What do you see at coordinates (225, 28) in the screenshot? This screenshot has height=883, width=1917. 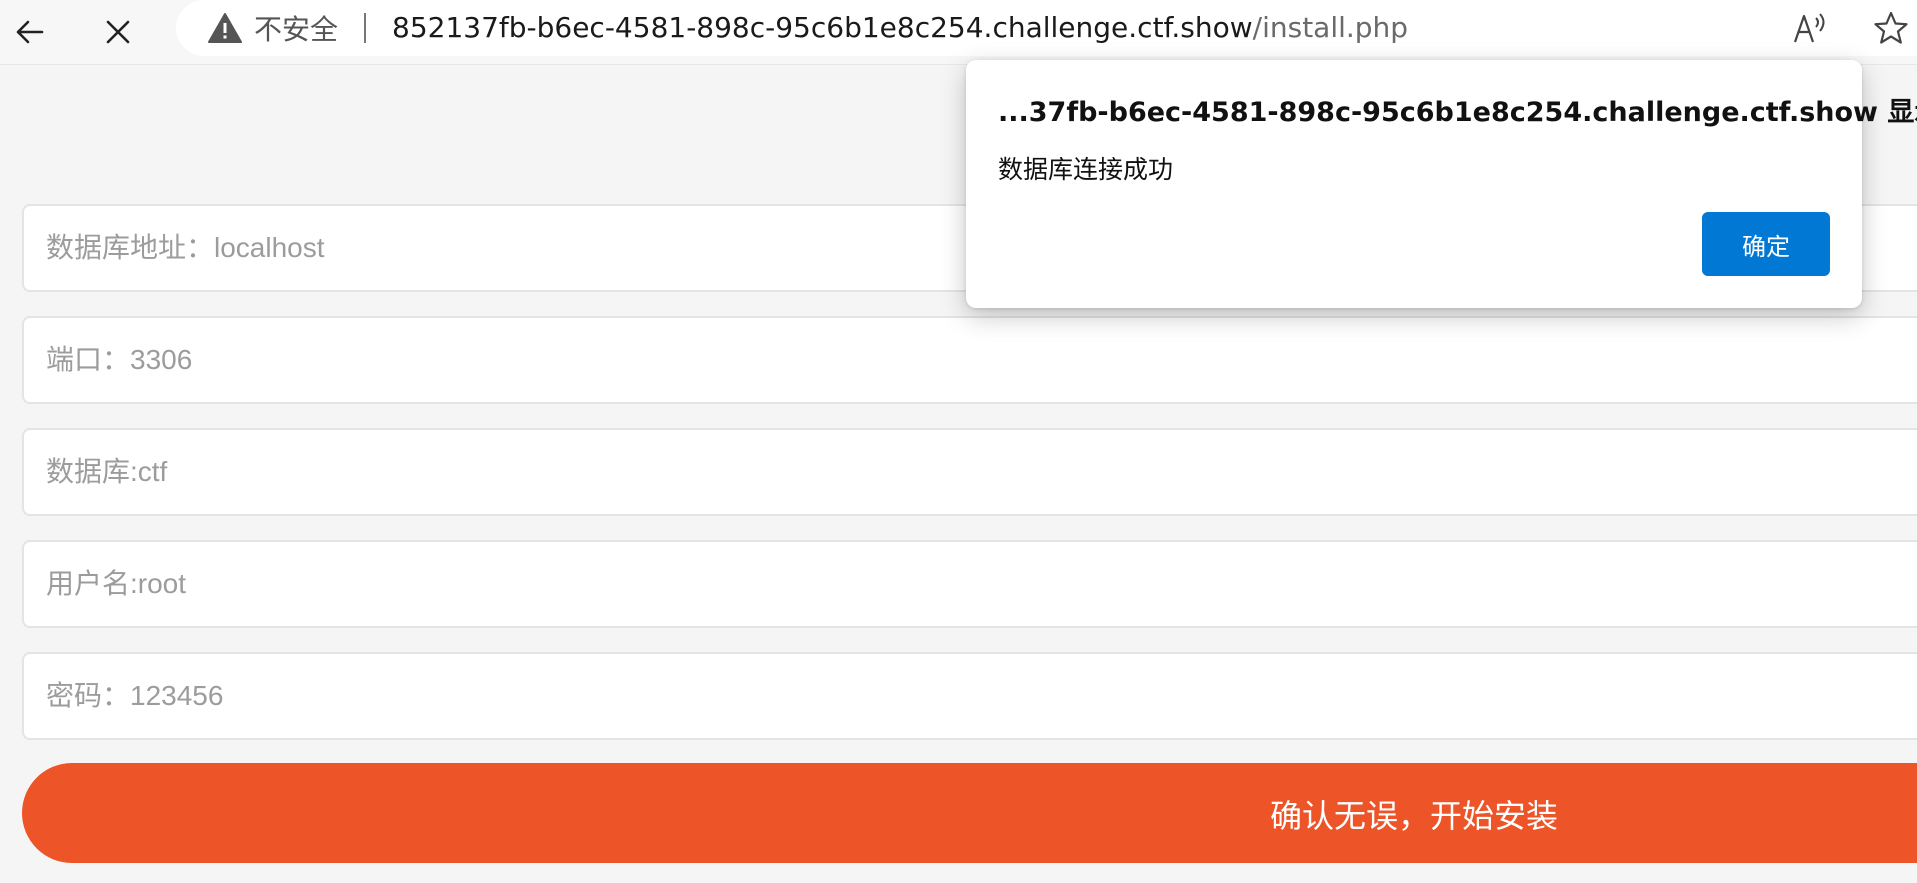 I see `warning-icon` at bounding box center [225, 28].